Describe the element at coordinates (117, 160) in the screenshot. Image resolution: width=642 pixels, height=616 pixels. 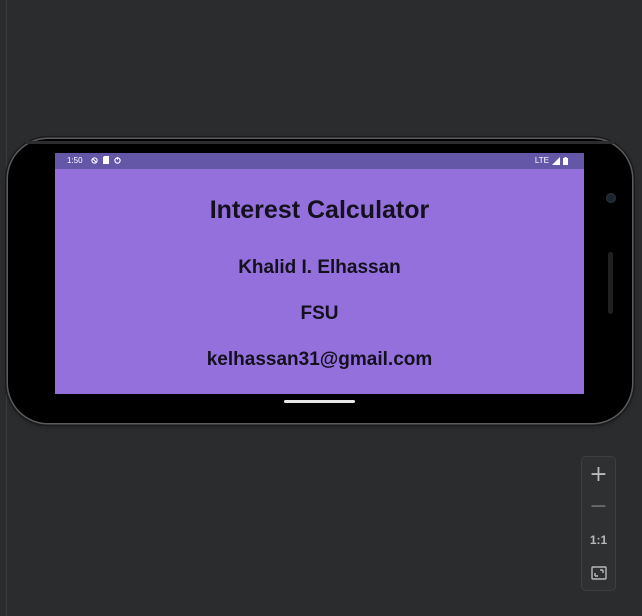
I see `sync-icon` at that location.